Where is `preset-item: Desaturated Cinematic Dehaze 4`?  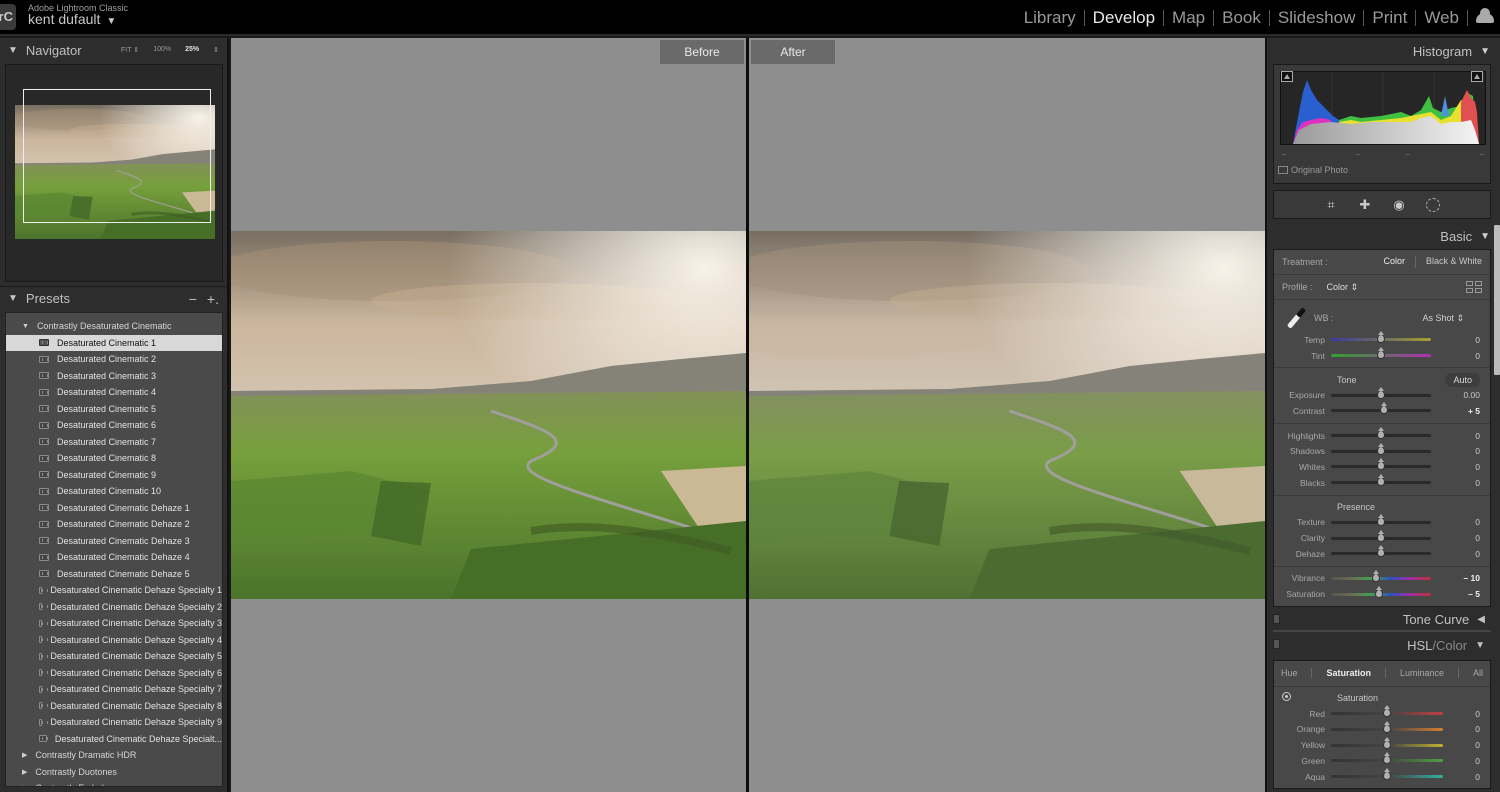 preset-item: Desaturated Cinematic Dehaze 4 is located at coordinates (114, 557).